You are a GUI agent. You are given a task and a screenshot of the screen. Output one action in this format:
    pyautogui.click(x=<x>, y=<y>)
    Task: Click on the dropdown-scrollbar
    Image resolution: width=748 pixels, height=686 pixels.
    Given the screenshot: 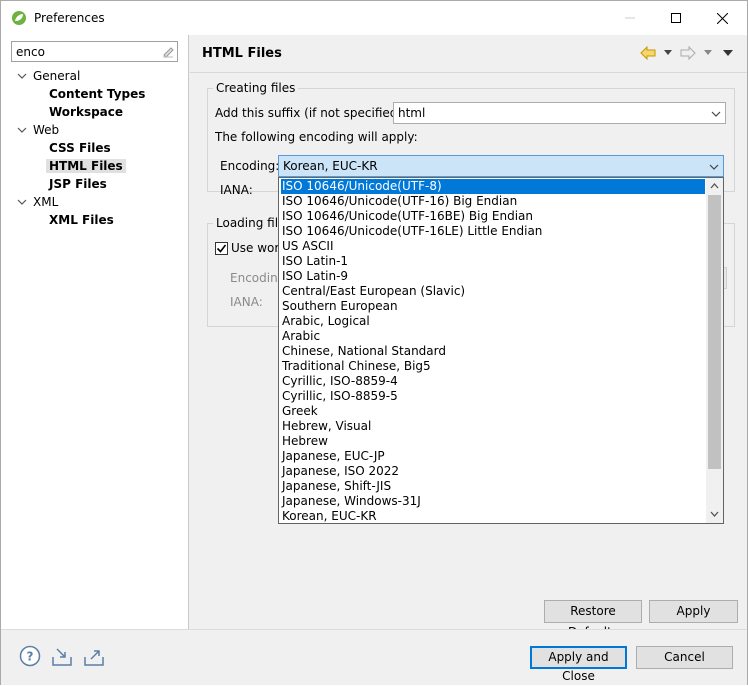 What is the action you would take?
    pyautogui.click(x=714, y=350)
    